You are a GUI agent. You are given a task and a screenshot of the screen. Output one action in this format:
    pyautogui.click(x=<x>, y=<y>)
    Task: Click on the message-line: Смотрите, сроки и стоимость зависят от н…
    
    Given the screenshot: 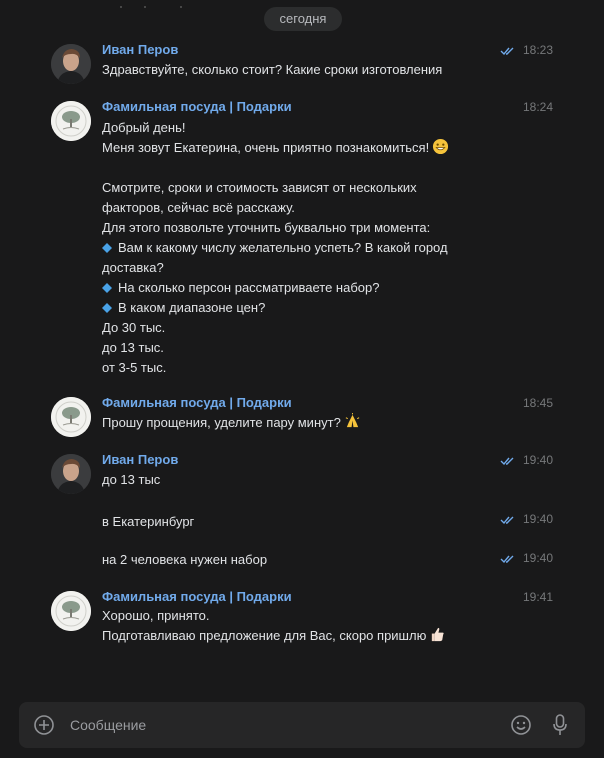 What is the action you would take?
    pyautogui.click(x=259, y=187)
    